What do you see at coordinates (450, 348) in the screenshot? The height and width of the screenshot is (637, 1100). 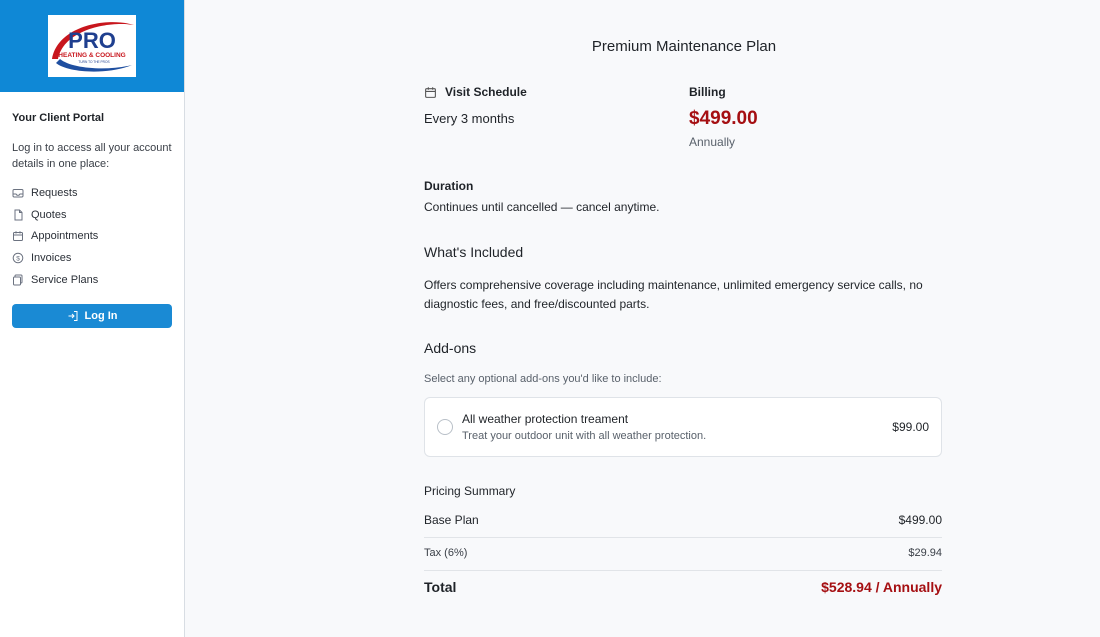 I see `addons-heading: Add-ons` at bounding box center [450, 348].